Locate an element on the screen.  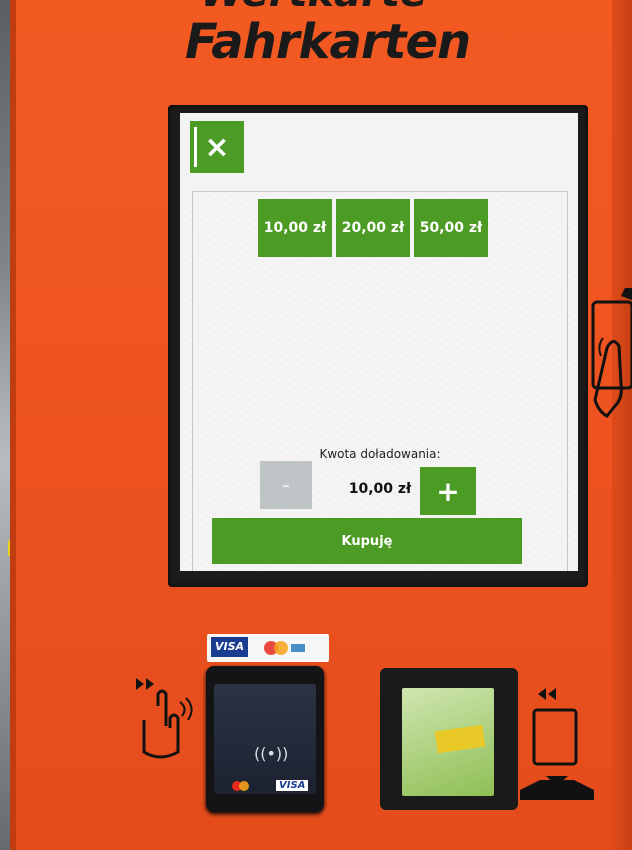
buy-button: Kupuję is located at coordinates (367, 541).